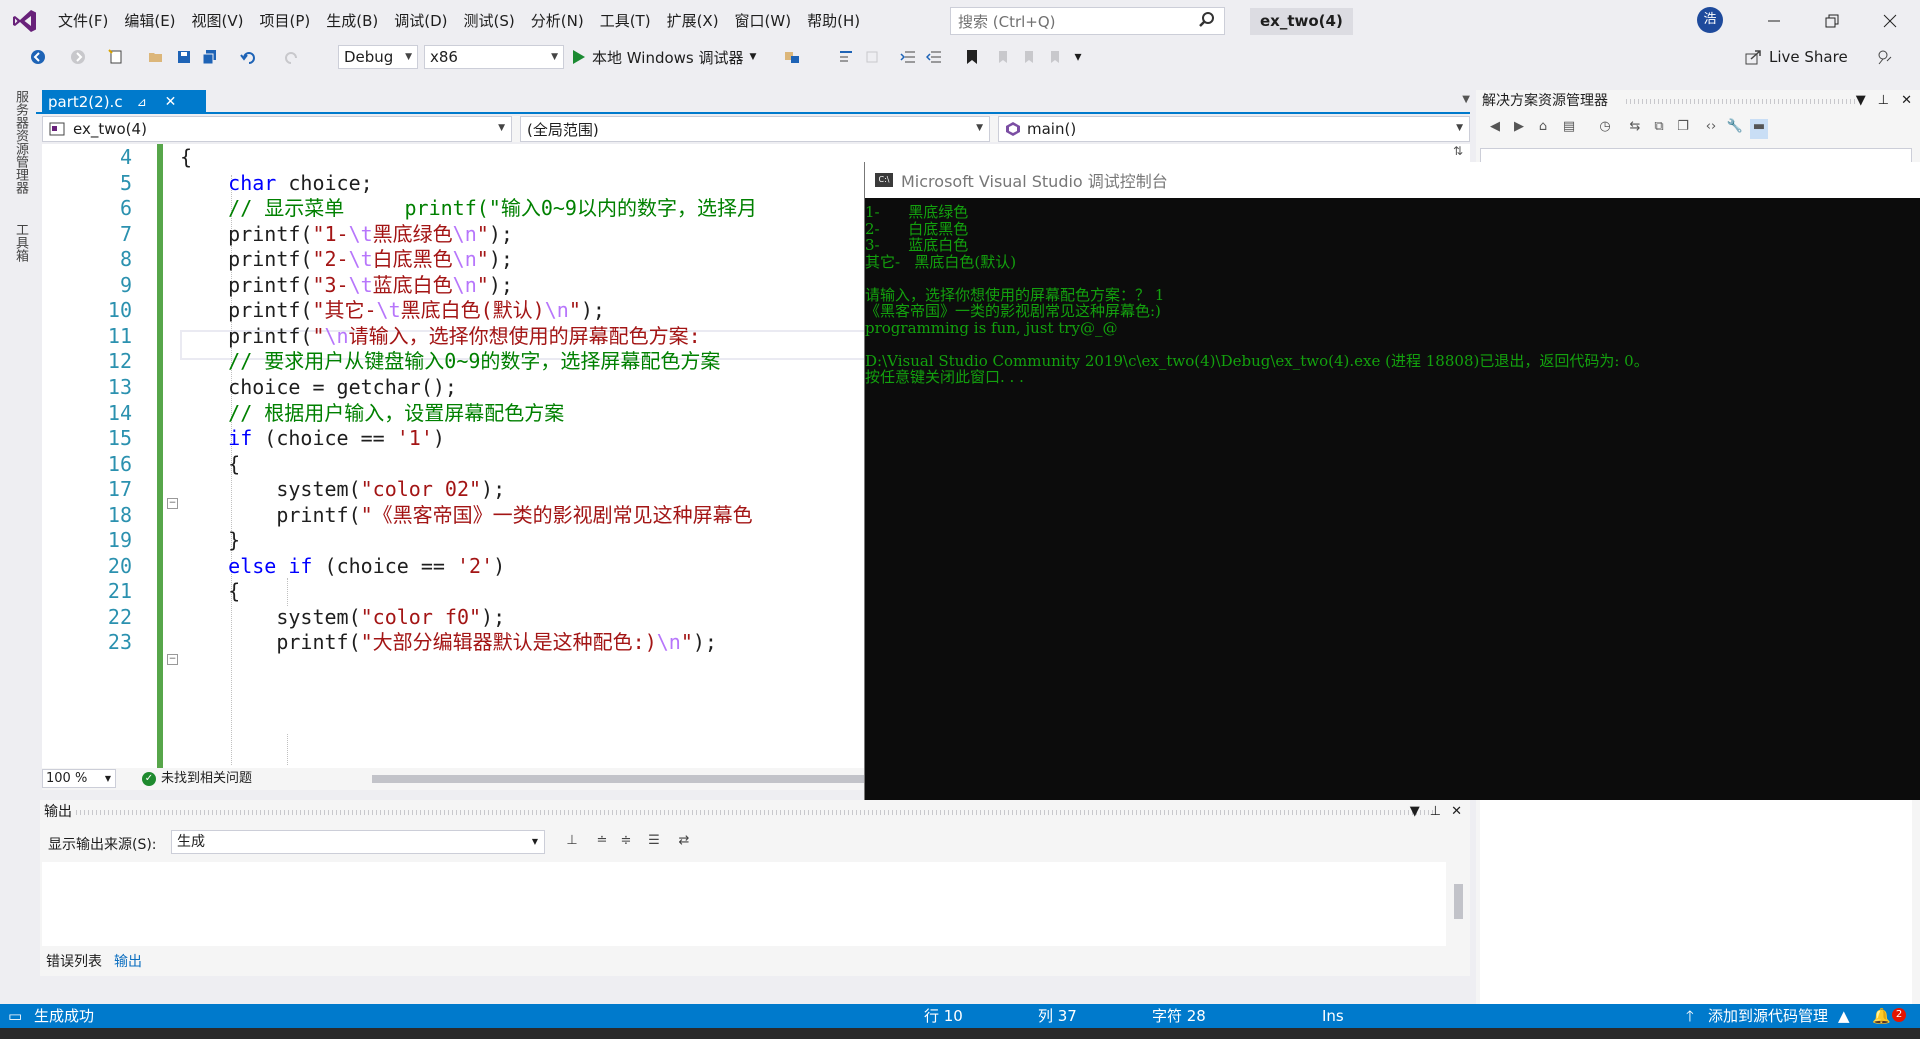 The height and width of the screenshot is (1039, 1920). What do you see at coordinates (684, 843) in the screenshot?
I see `word-wrap-icon: ⇄` at bounding box center [684, 843].